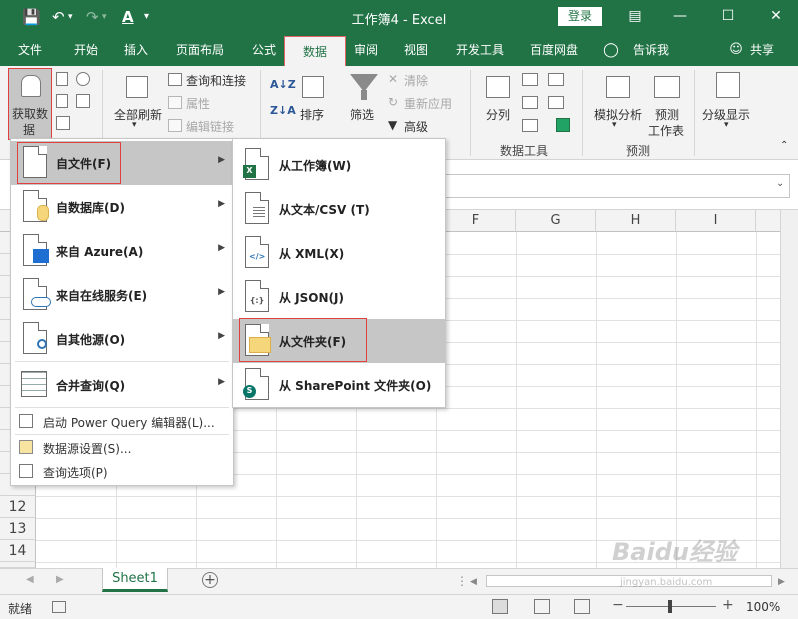 Image resolution: width=798 pixels, height=619 pixels. What do you see at coordinates (462, 581) in the screenshot?
I see `tab-split-handle: ⋮` at bounding box center [462, 581].